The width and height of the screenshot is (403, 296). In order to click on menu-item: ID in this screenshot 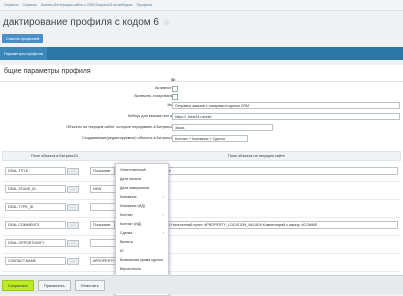, I will do `click(122, 251)`.